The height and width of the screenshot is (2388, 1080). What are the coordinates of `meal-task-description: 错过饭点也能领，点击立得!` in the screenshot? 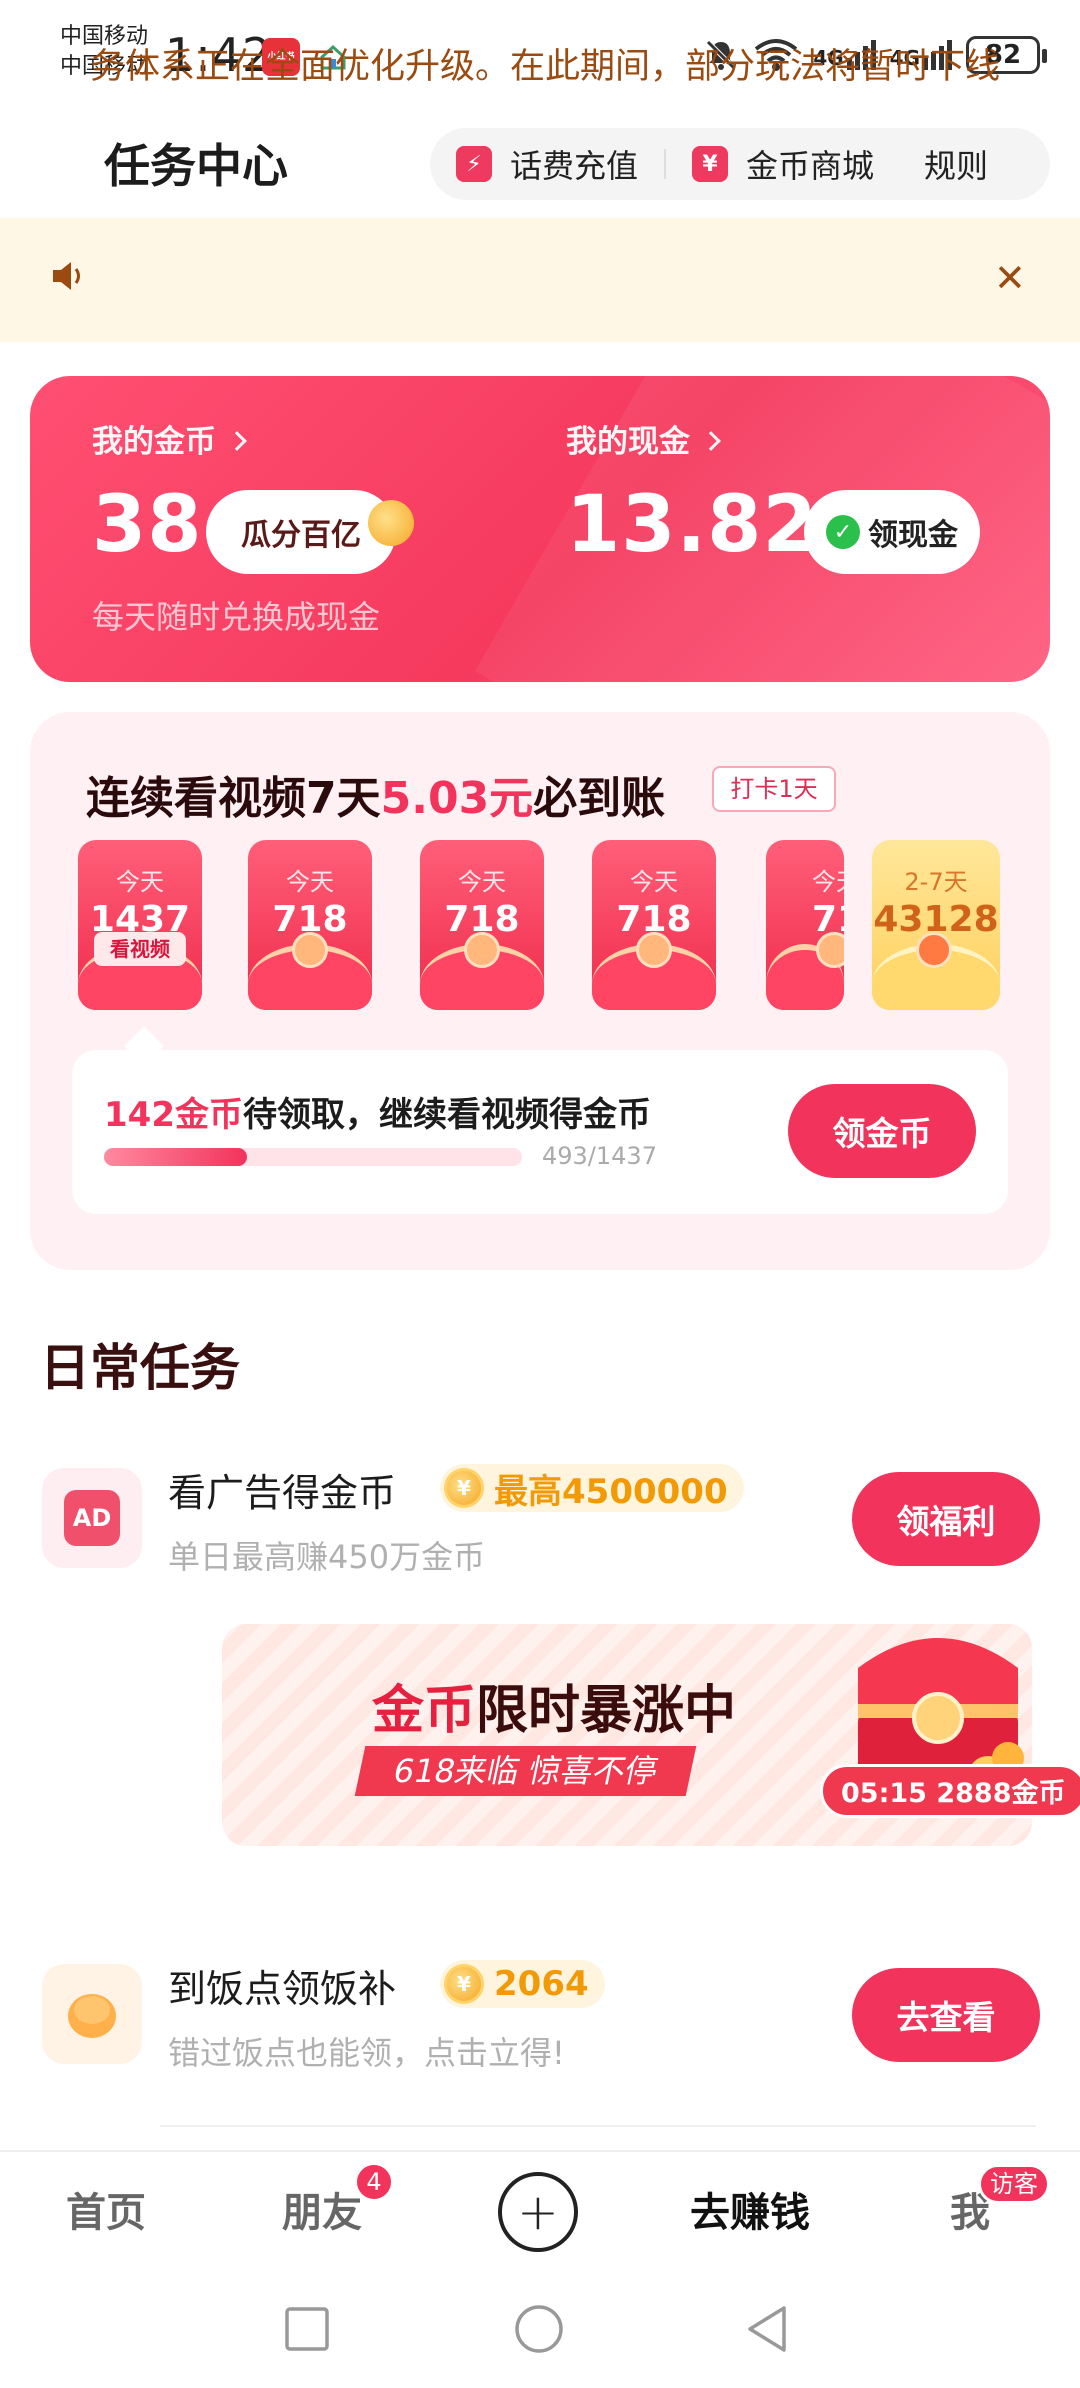 It's located at (366, 2053).